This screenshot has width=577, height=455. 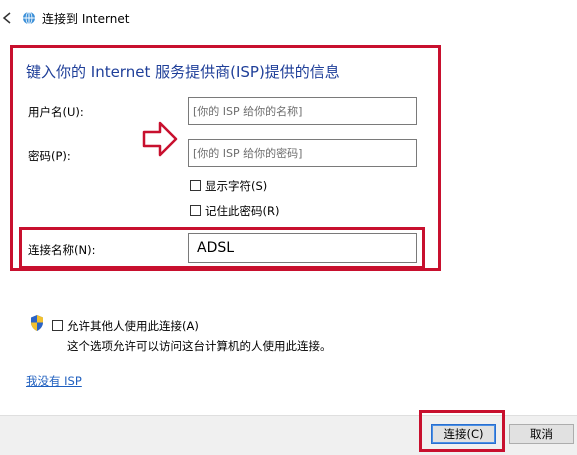 I want to click on connection-name-value: ADSL, so click(x=216, y=248).